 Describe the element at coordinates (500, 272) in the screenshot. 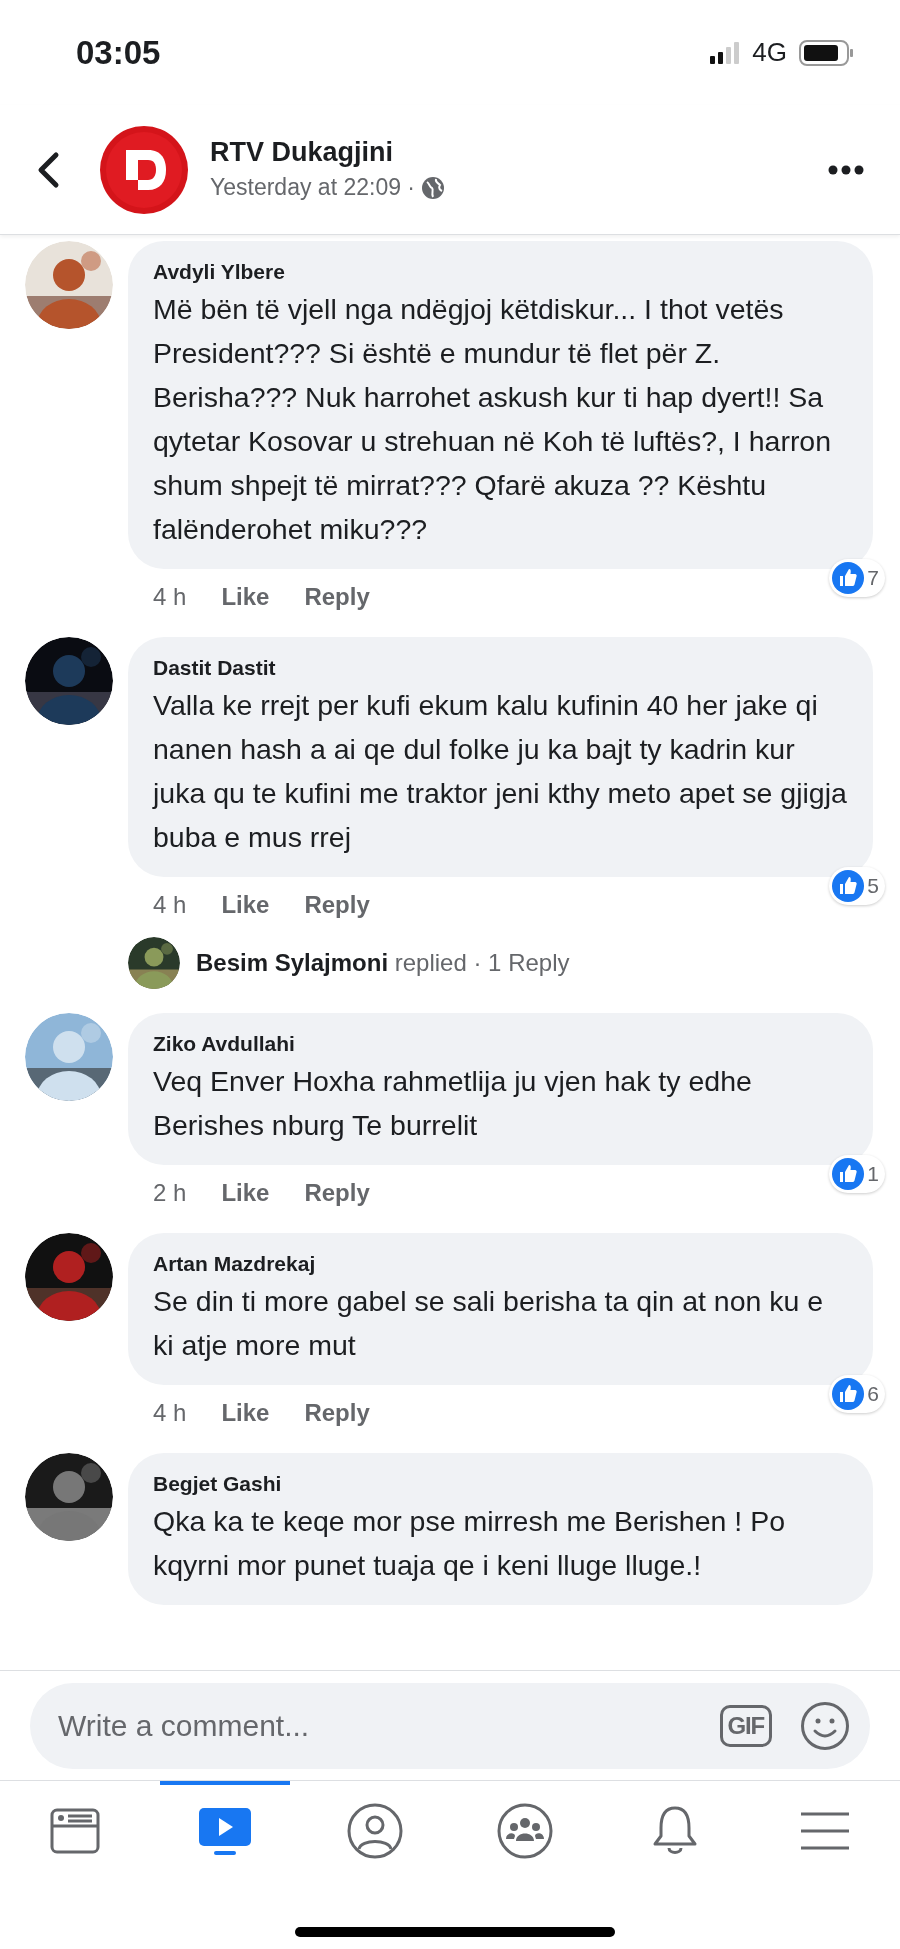

I see `commenter-name: Avdyli Ylbere` at that location.